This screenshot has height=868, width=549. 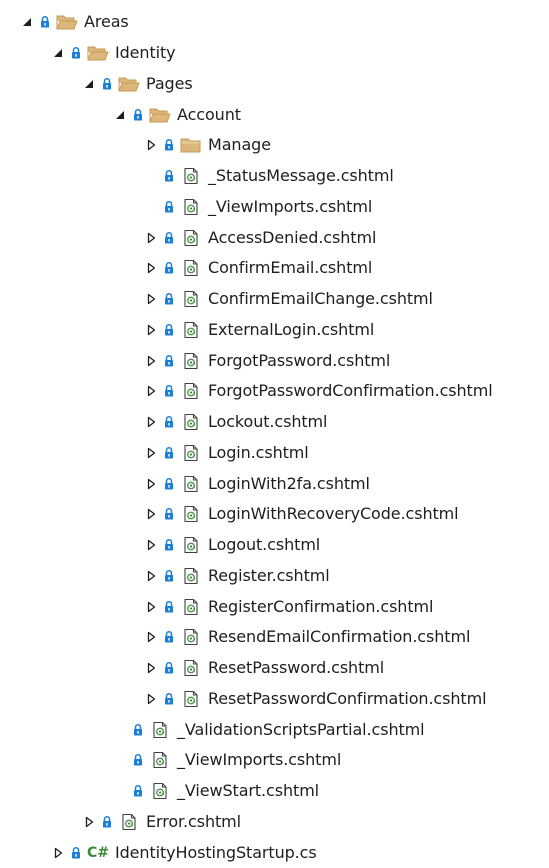 I want to click on tree-item-label: Pages, so click(x=169, y=83).